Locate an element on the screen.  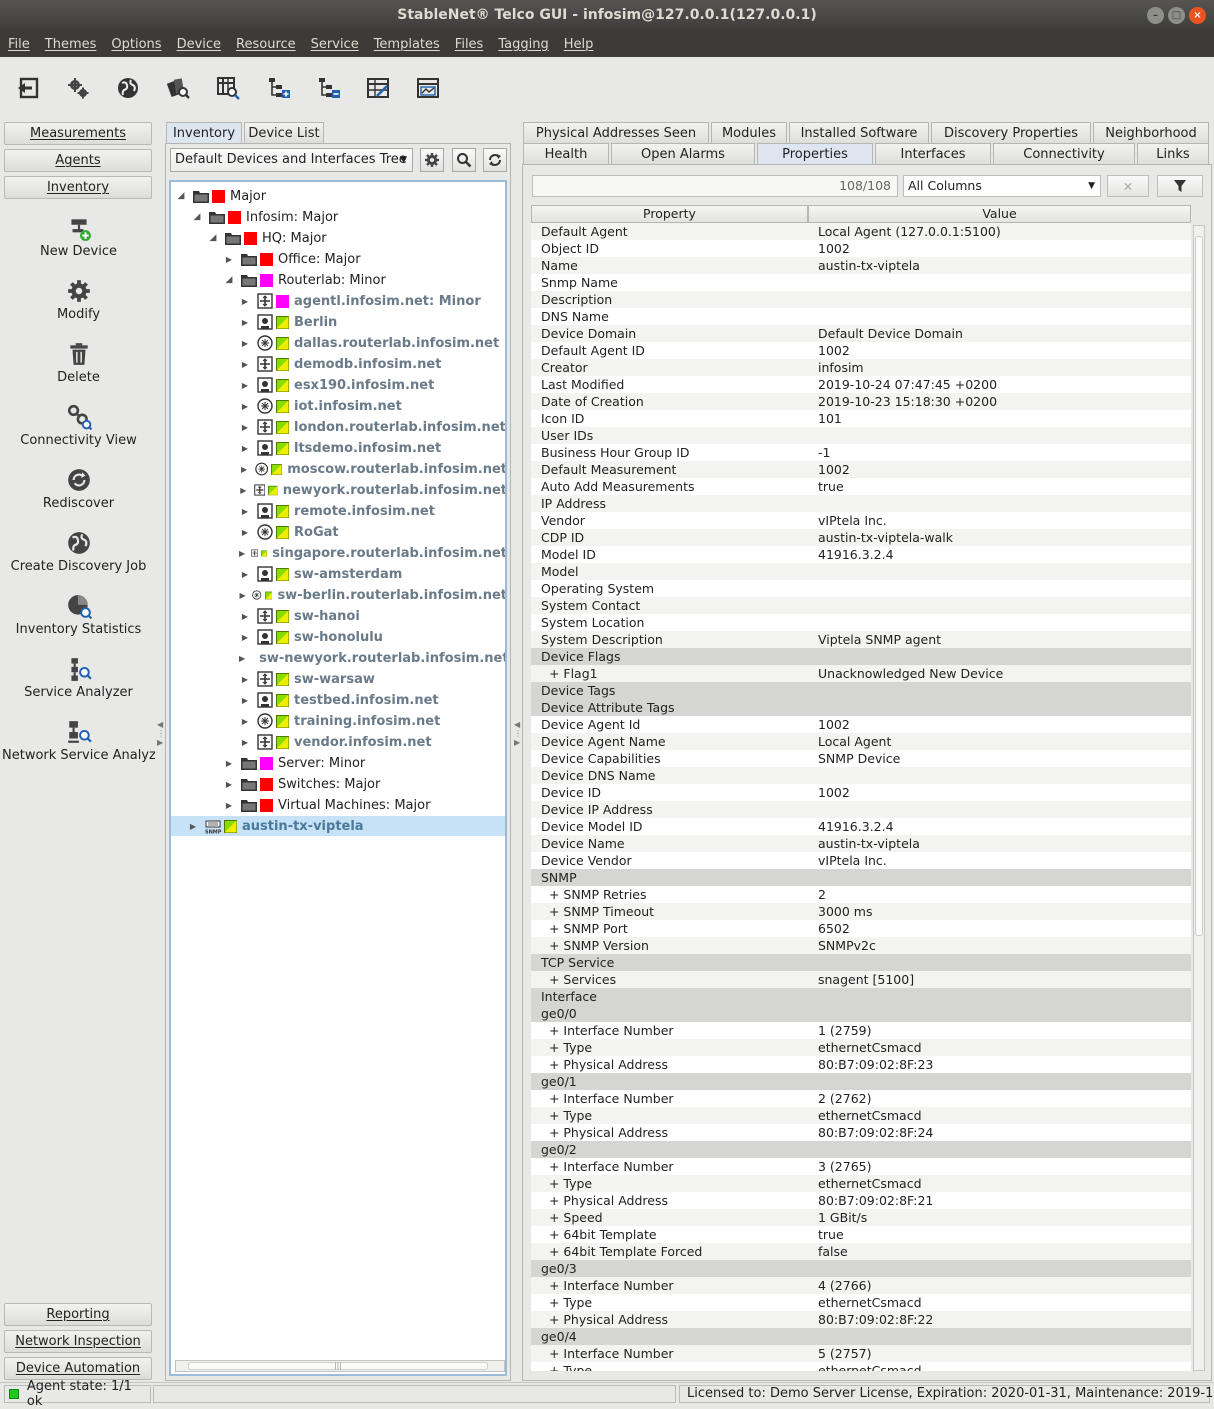
property-row: Device Name austin-tx-viptela is located at coordinates (861, 843).